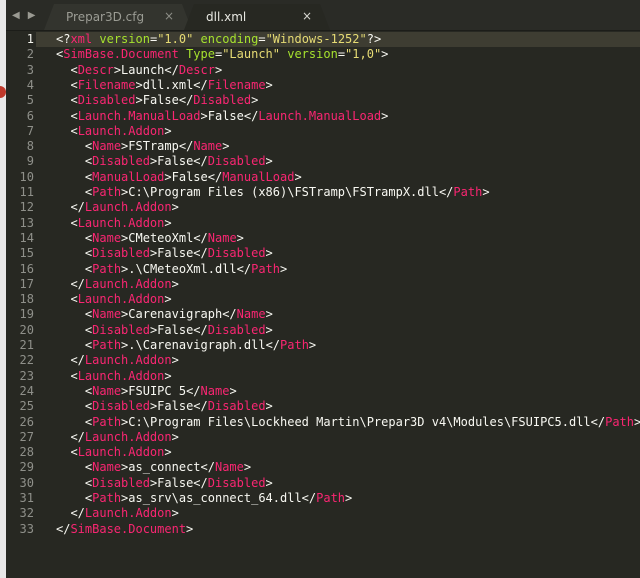 The width and height of the screenshot is (640, 578). Describe the element at coordinates (16, 15) in the screenshot. I see `tab-prev-arrow-icon: ◀` at that location.